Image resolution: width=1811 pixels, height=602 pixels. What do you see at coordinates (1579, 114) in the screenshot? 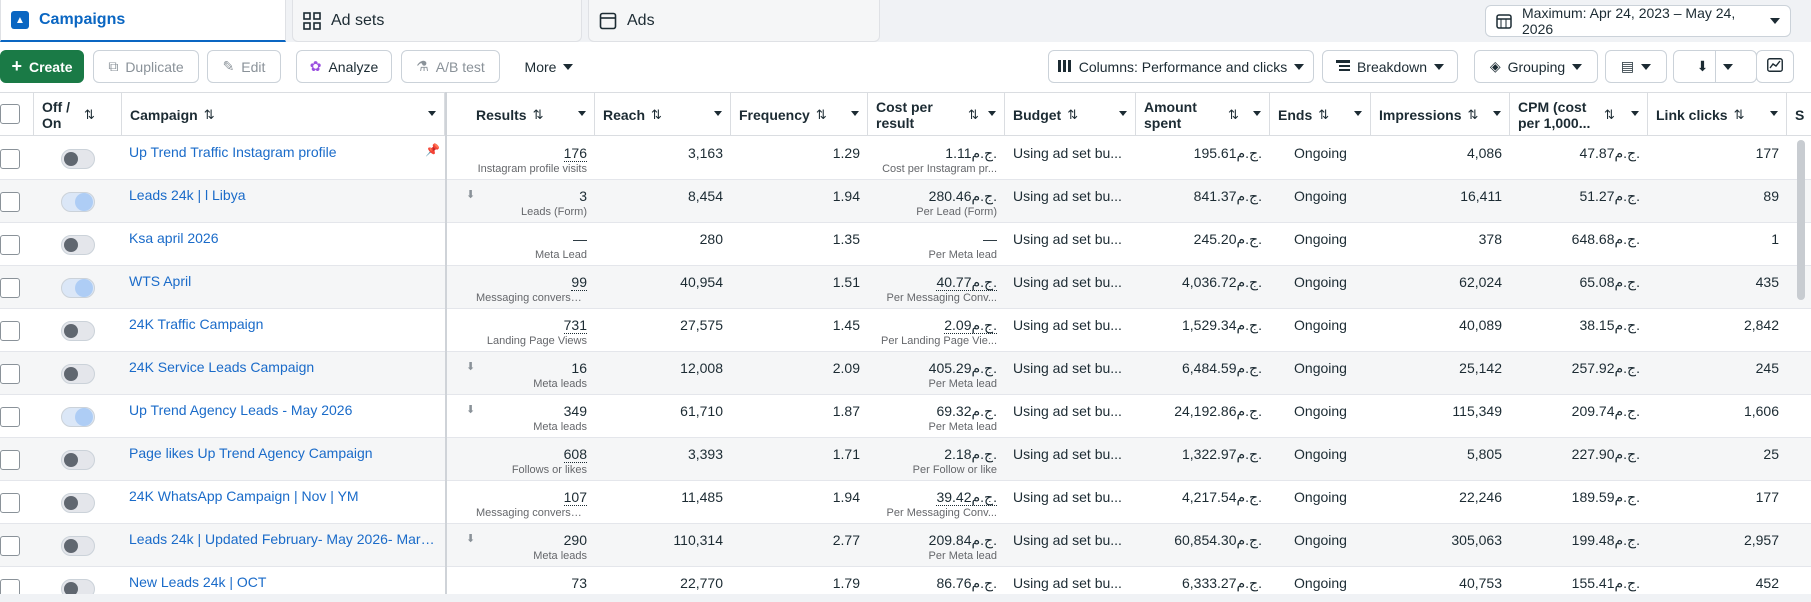
I see `col-cpm: CPM (cost per 1,000... ⇅` at bounding box center [1579, 114].